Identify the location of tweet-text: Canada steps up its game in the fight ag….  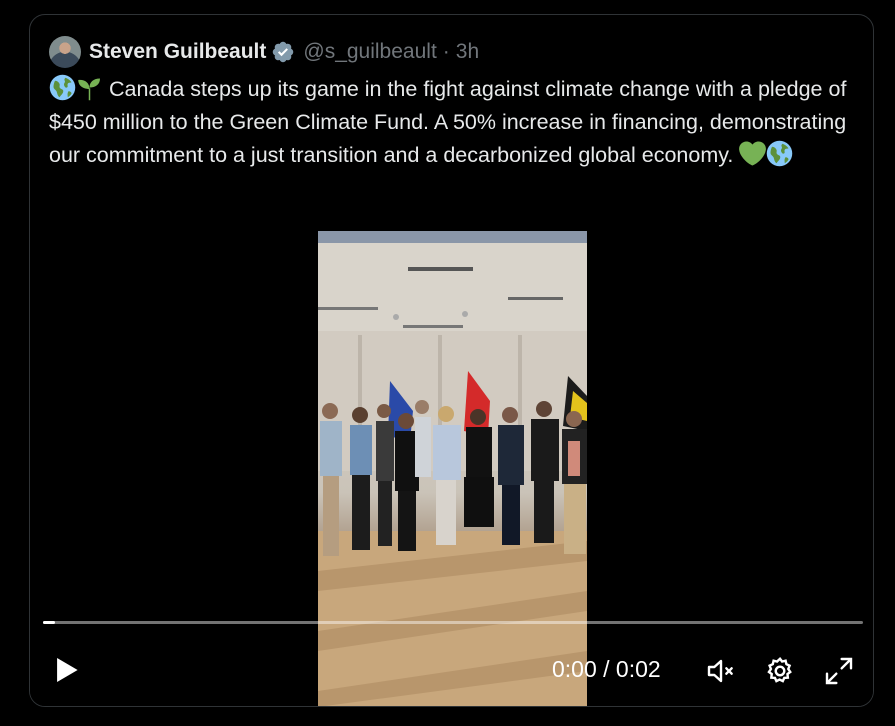
(449, 122).